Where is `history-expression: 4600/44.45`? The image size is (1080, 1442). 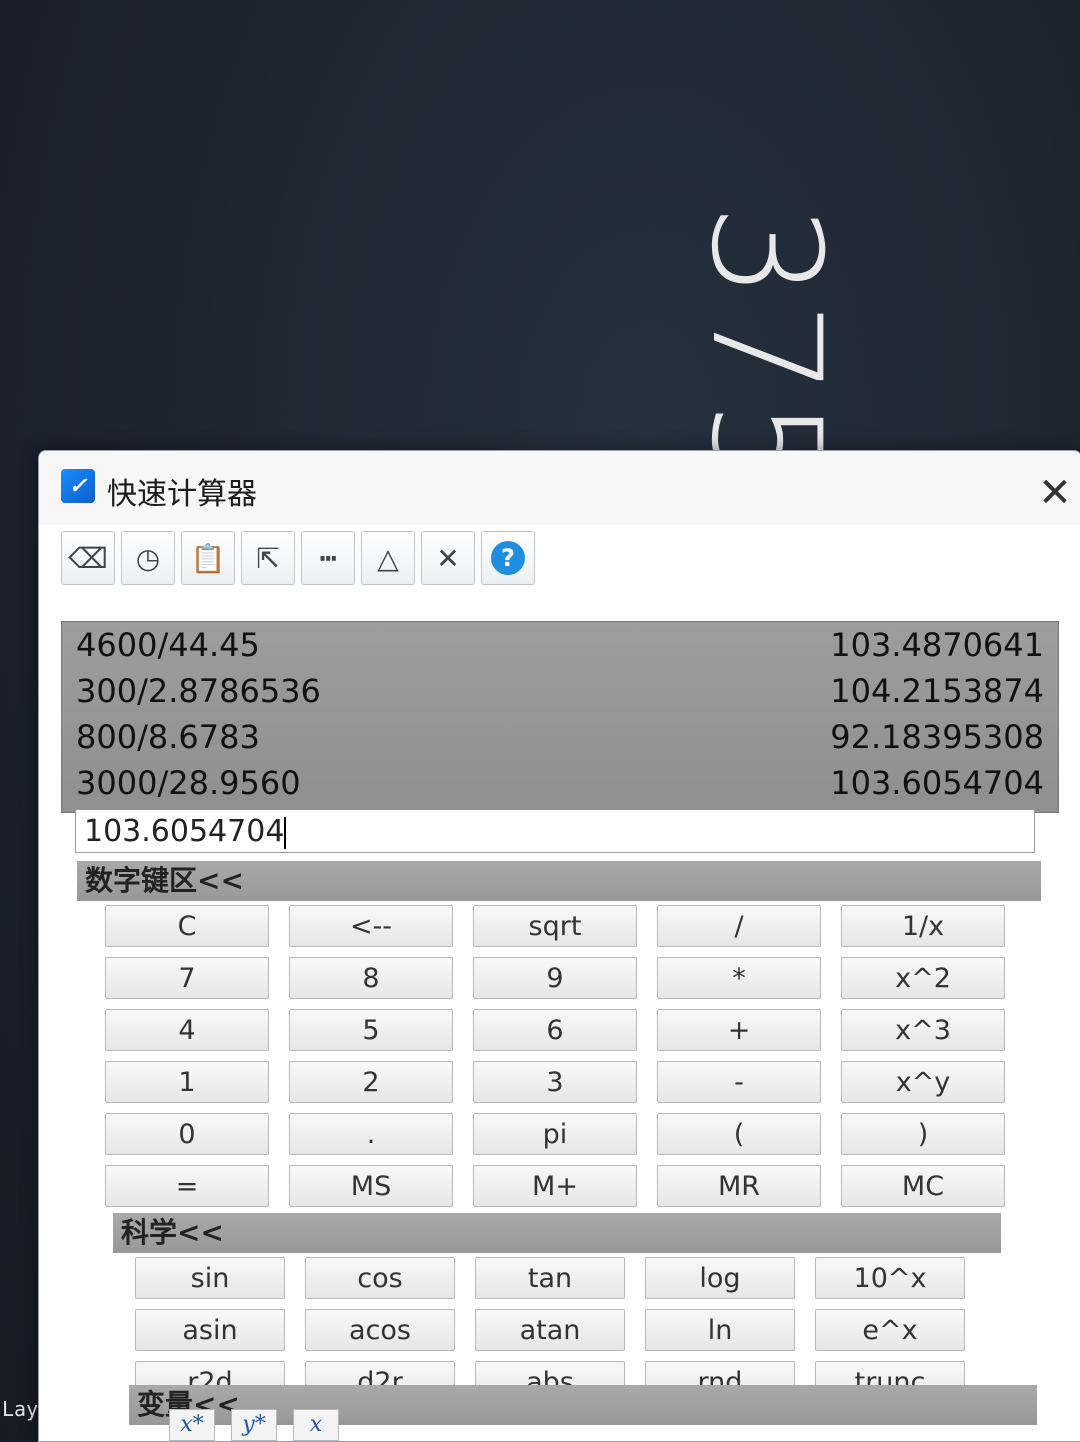
history-expression: 4600/44.45 is located at coordinates (168, 645).